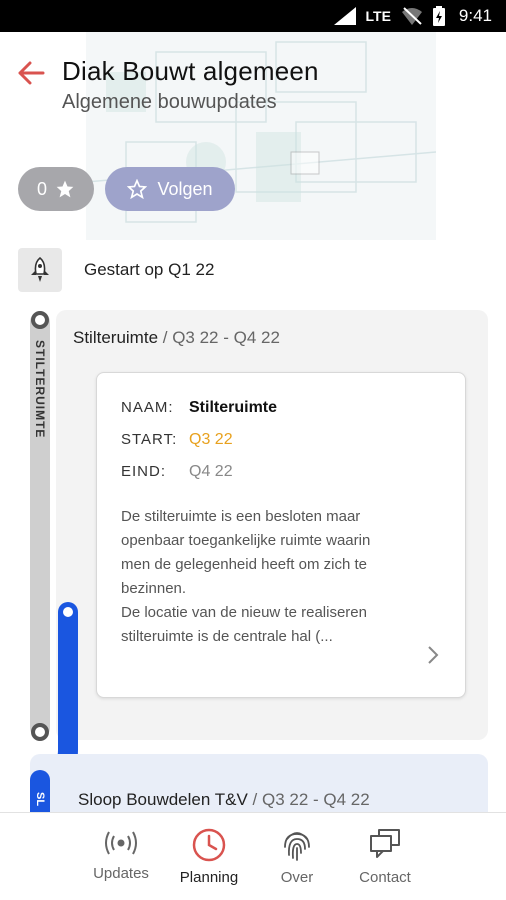 The height and width of the screenshot is (900, 506). Describe the element at coordinates (144, 471) in the screenshot. I see `end-key: EIND:` at that location.